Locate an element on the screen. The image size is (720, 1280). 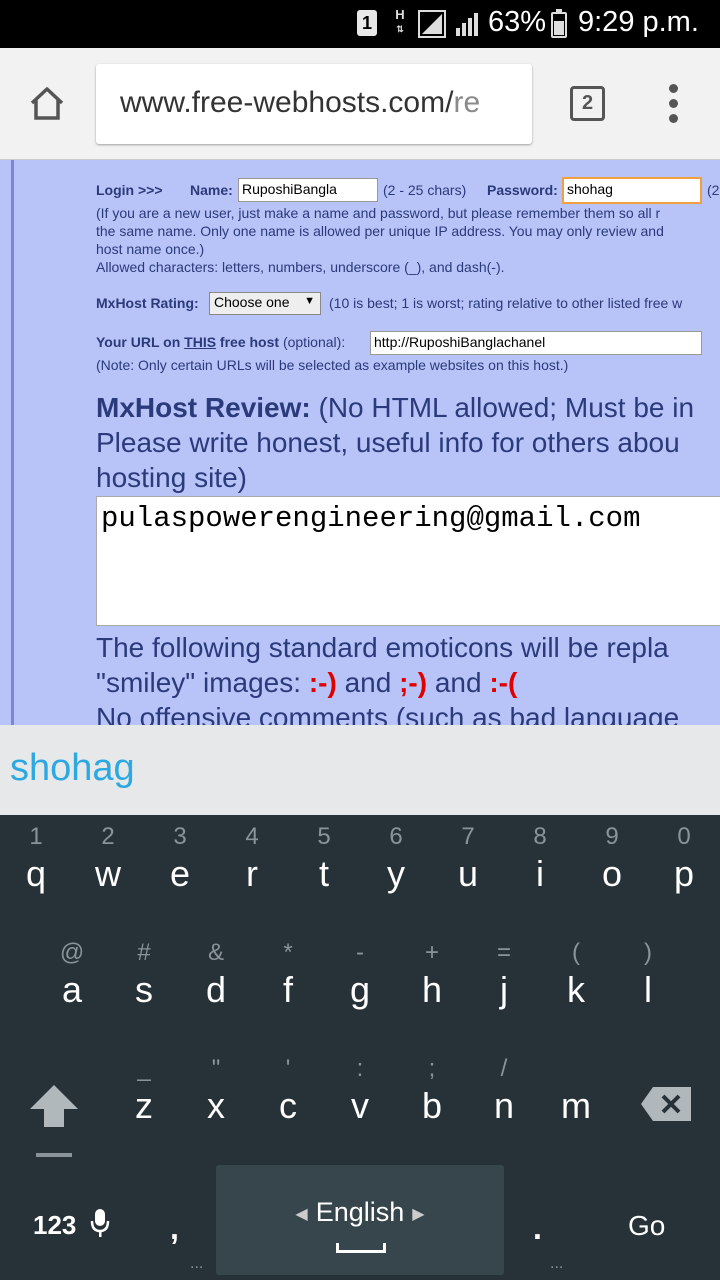
key-hint: ; is located at coordinates (432, 1068).